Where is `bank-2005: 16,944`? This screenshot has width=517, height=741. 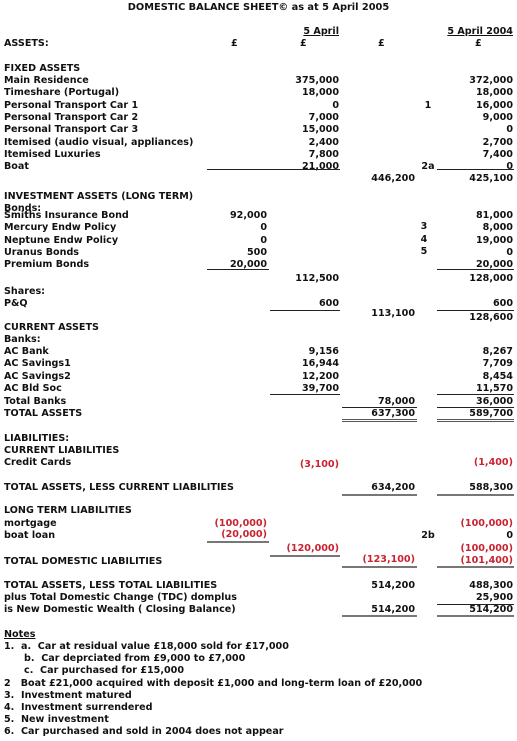
bank-2005: 16,944 is located at coordinates (320, 364).